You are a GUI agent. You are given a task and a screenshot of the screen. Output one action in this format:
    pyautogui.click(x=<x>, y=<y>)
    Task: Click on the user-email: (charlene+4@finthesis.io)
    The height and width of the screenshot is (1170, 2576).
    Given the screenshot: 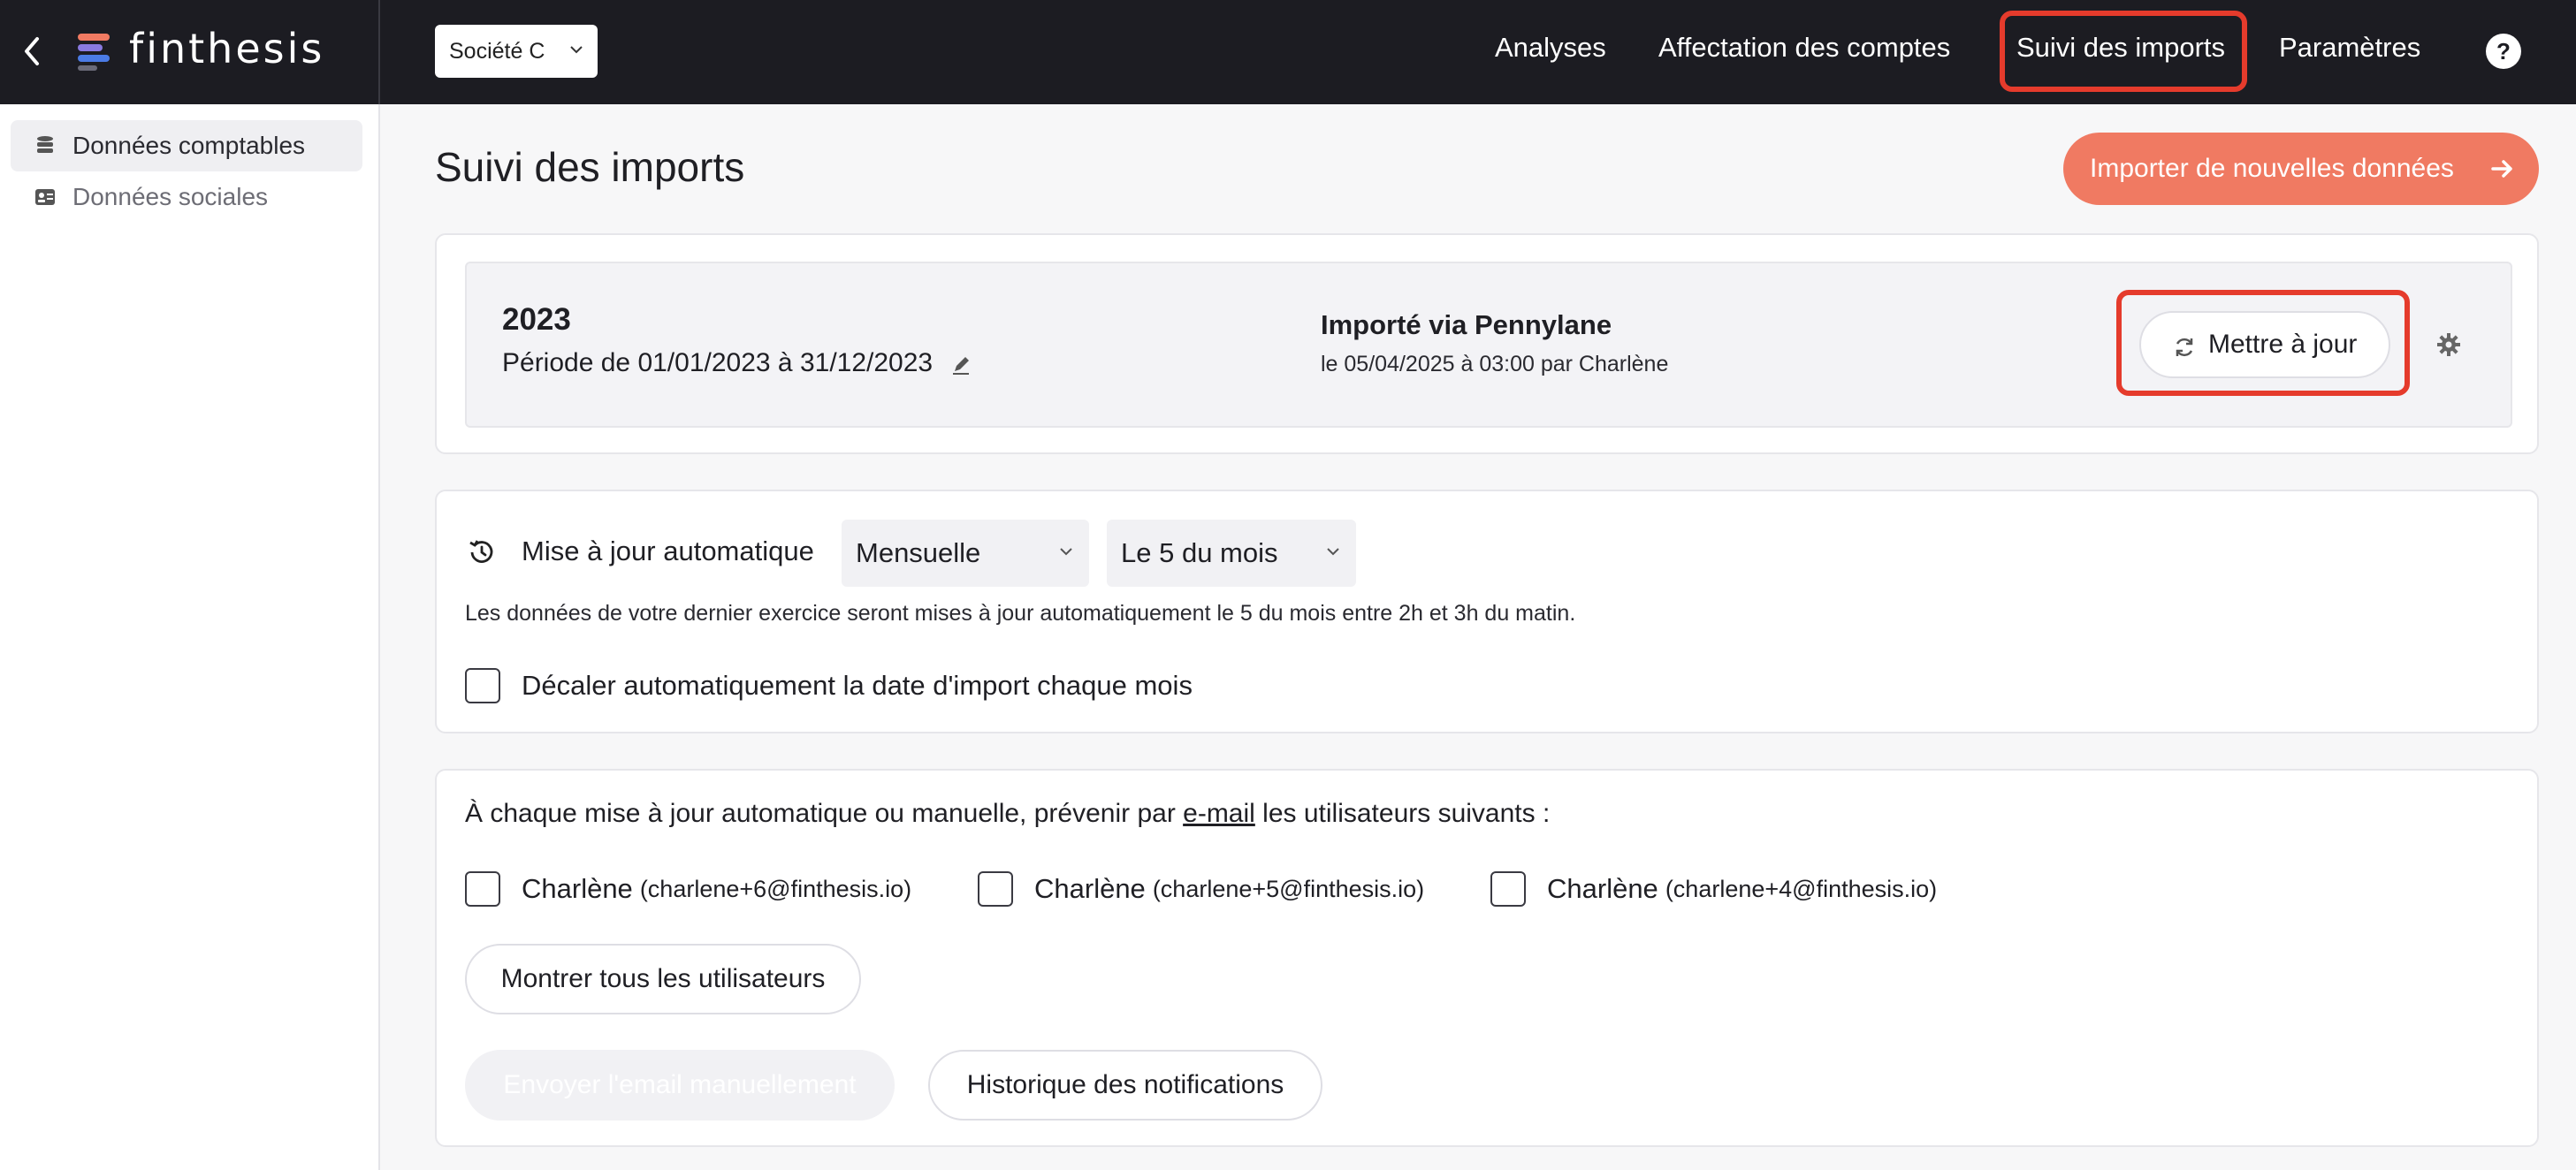 What is the action you would take?
    pyautogui.click(x=1801, y=888)
    